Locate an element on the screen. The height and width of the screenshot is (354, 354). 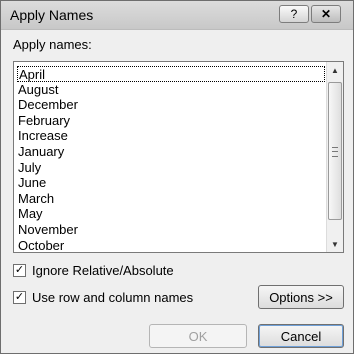
list-item: April is located at coordinates (171, 74).